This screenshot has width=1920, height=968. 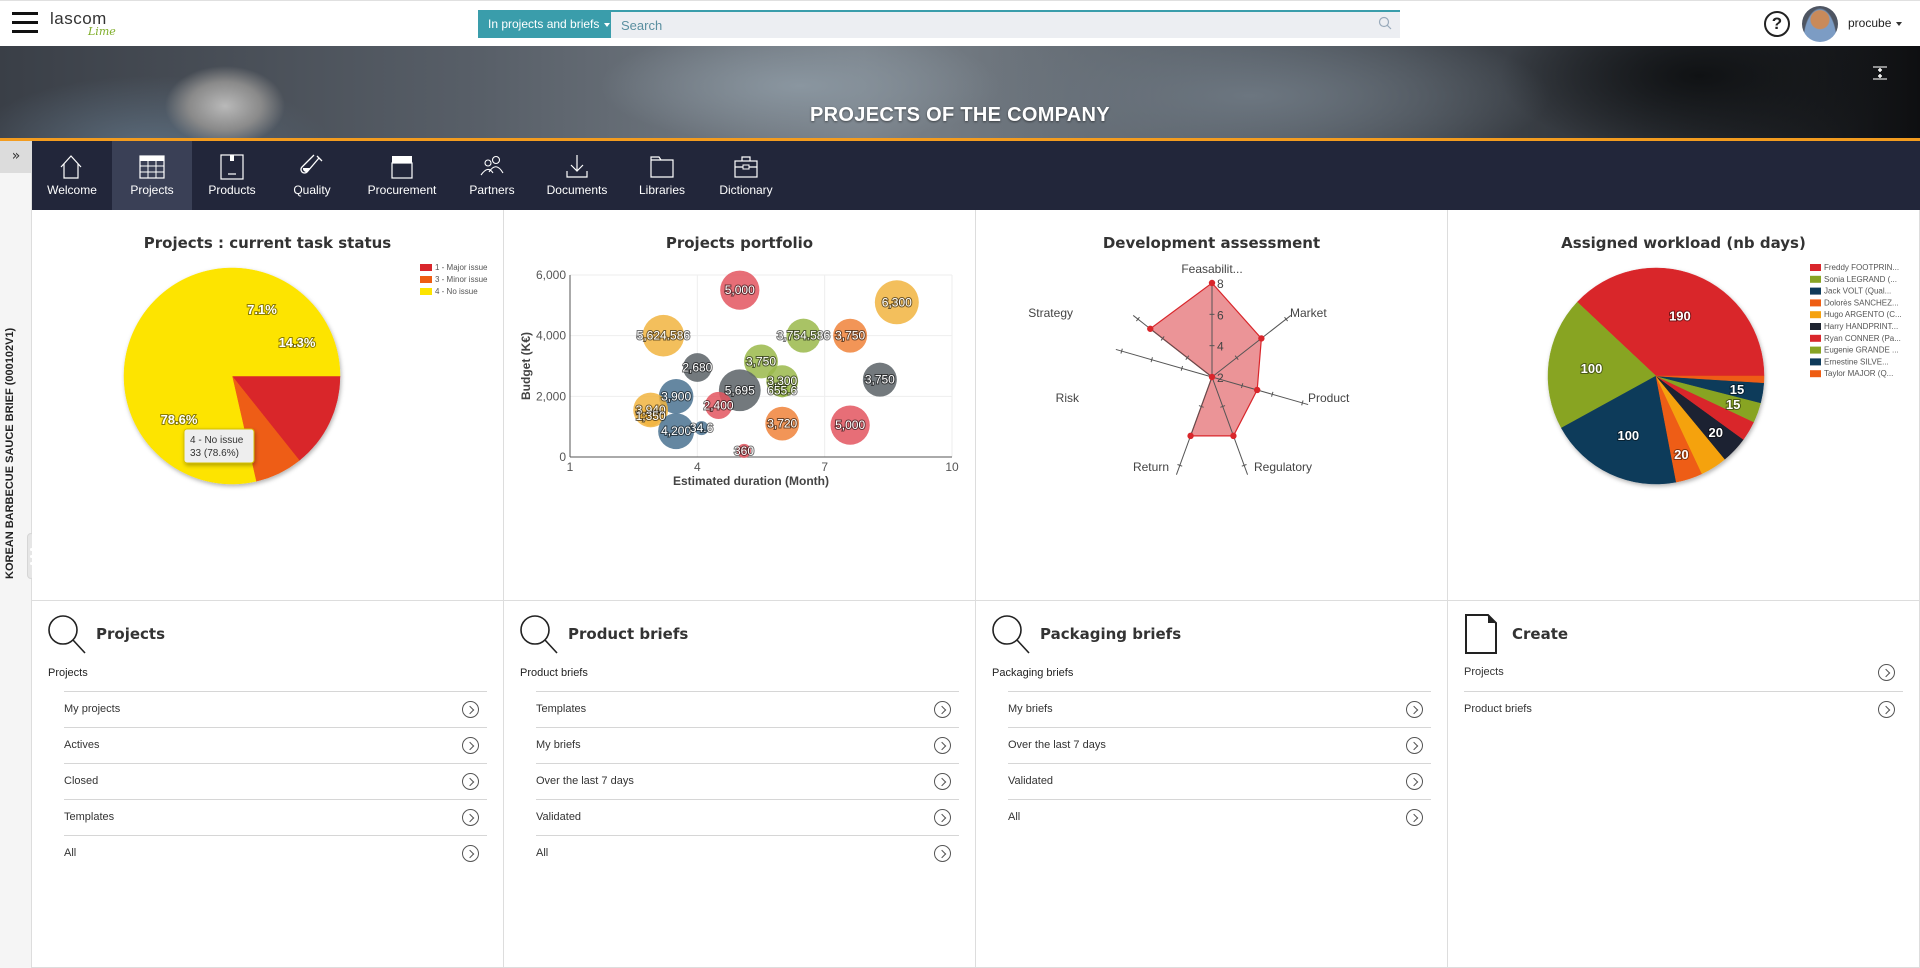 What do you see at coordinates (275, 709) in the screenshot?
I see `link-item: My projects` at bounding box center [275, 709].